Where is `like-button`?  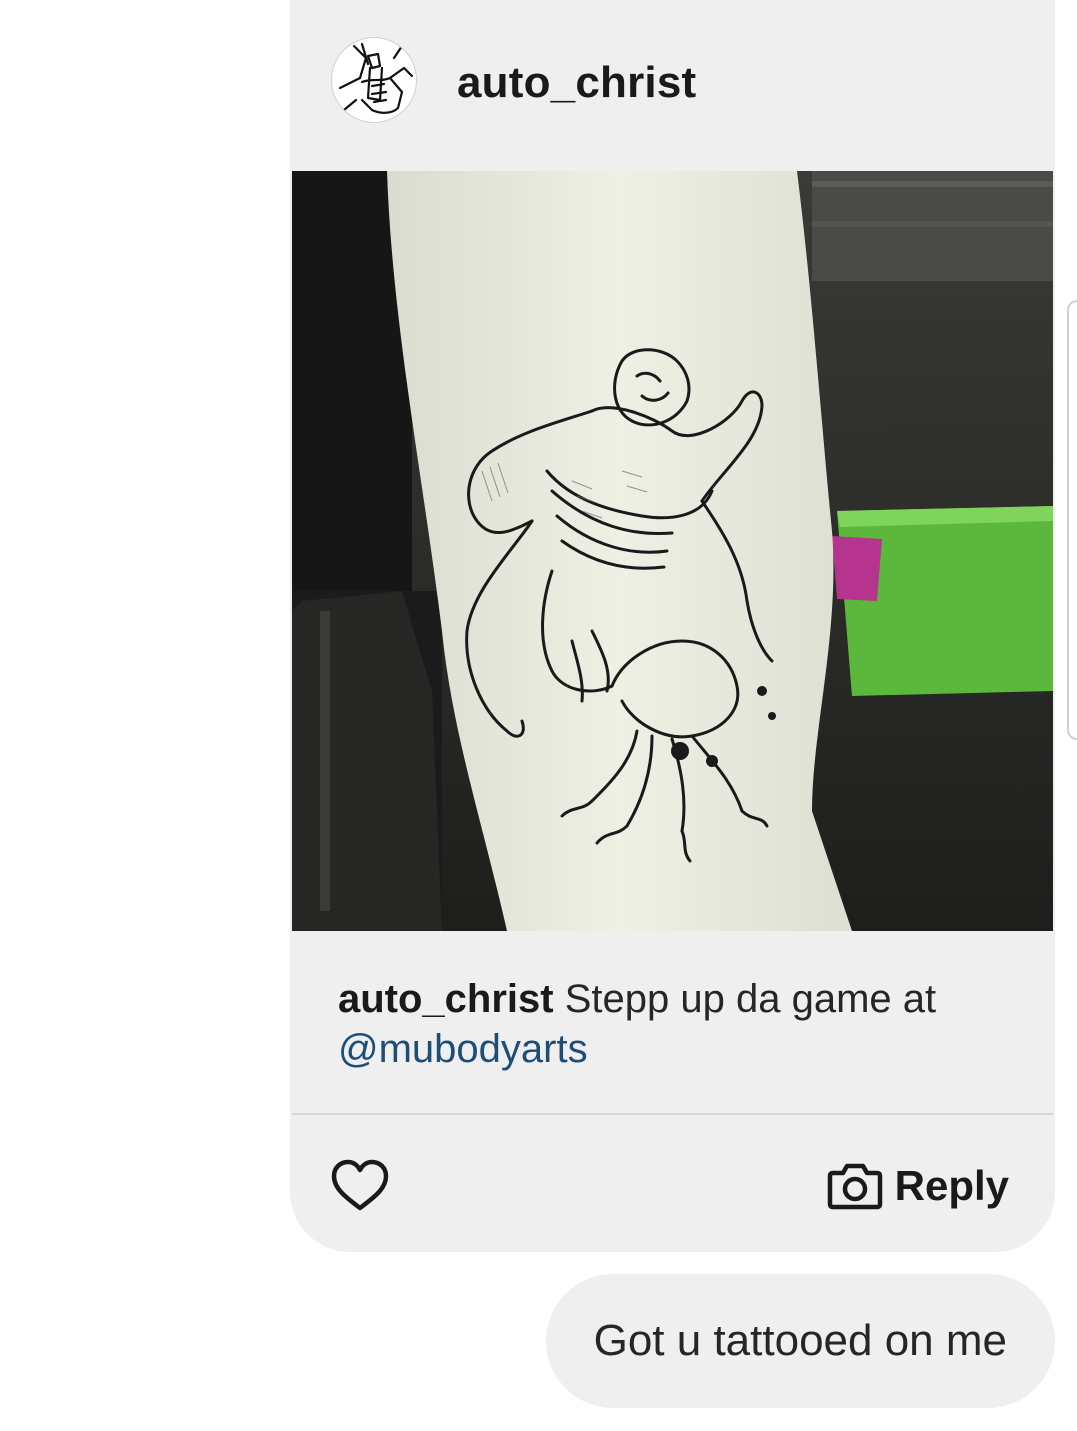
like-button is located at coordinates (360, 1186).